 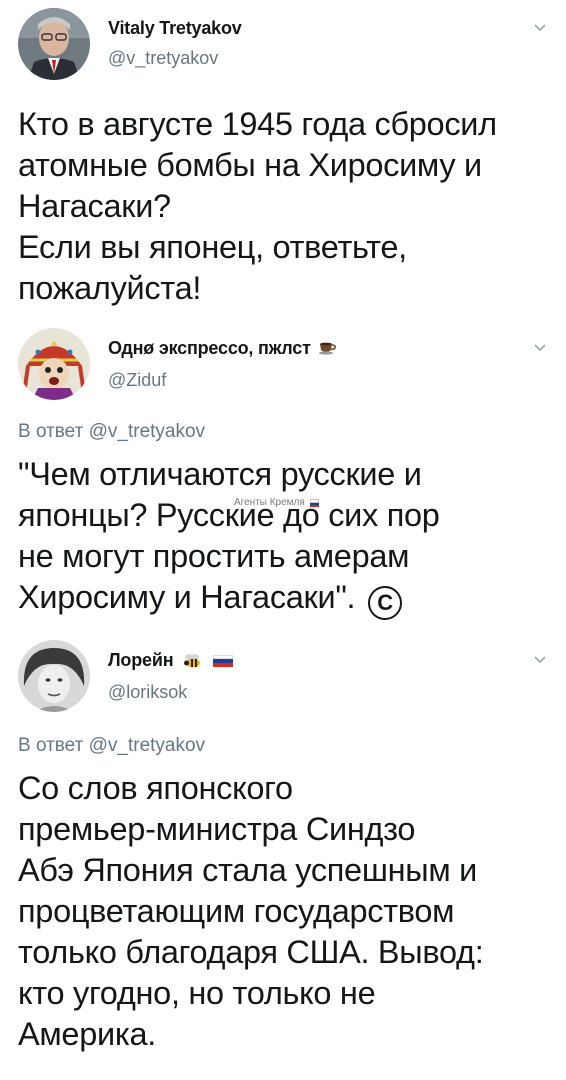 What do you see at coordinates (197, 993) in the screenshot?
I see `text-line: кто угодно, но только не` at bounding box center [197, 993].